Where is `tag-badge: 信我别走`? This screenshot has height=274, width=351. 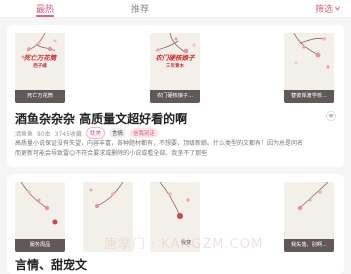 tag-badge: 信我别走 is located at coordinates (143, 133).